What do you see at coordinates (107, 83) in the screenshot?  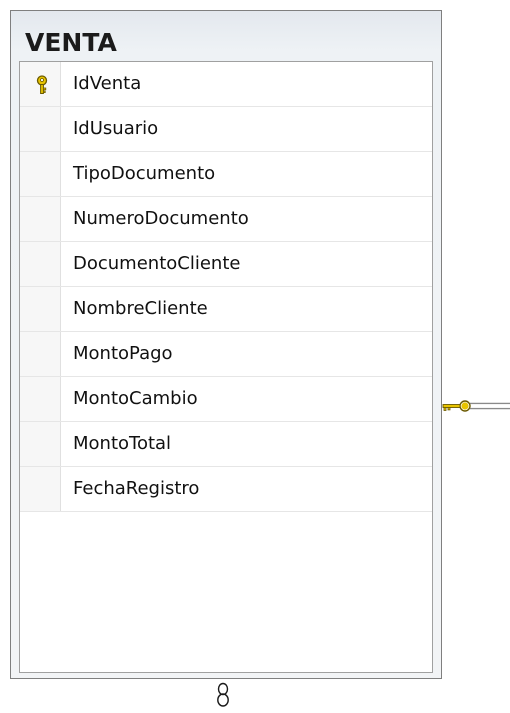 I see `column-name-idventa: IdVenta` at bounding box center [107, 83].